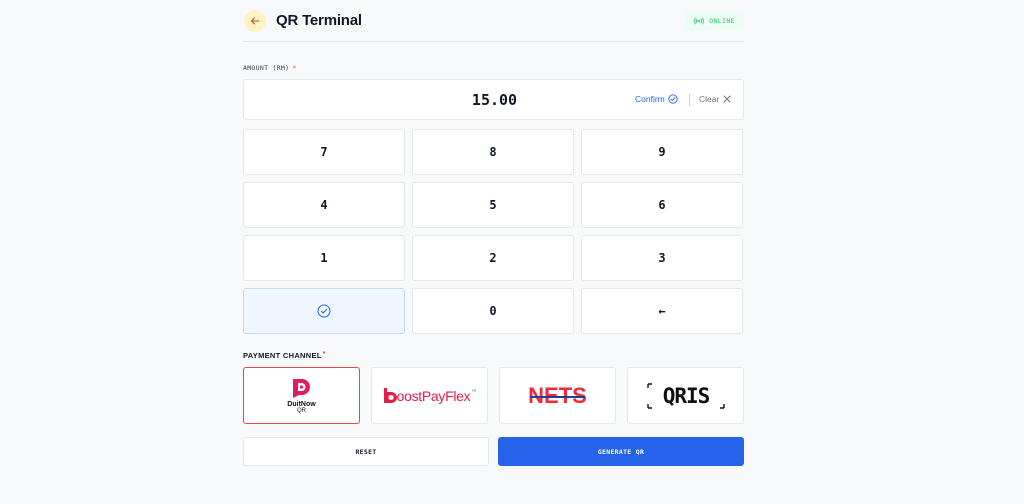 The image size is (1024, 504). I want to click on nets-logo: NETS, so click(557, 396).